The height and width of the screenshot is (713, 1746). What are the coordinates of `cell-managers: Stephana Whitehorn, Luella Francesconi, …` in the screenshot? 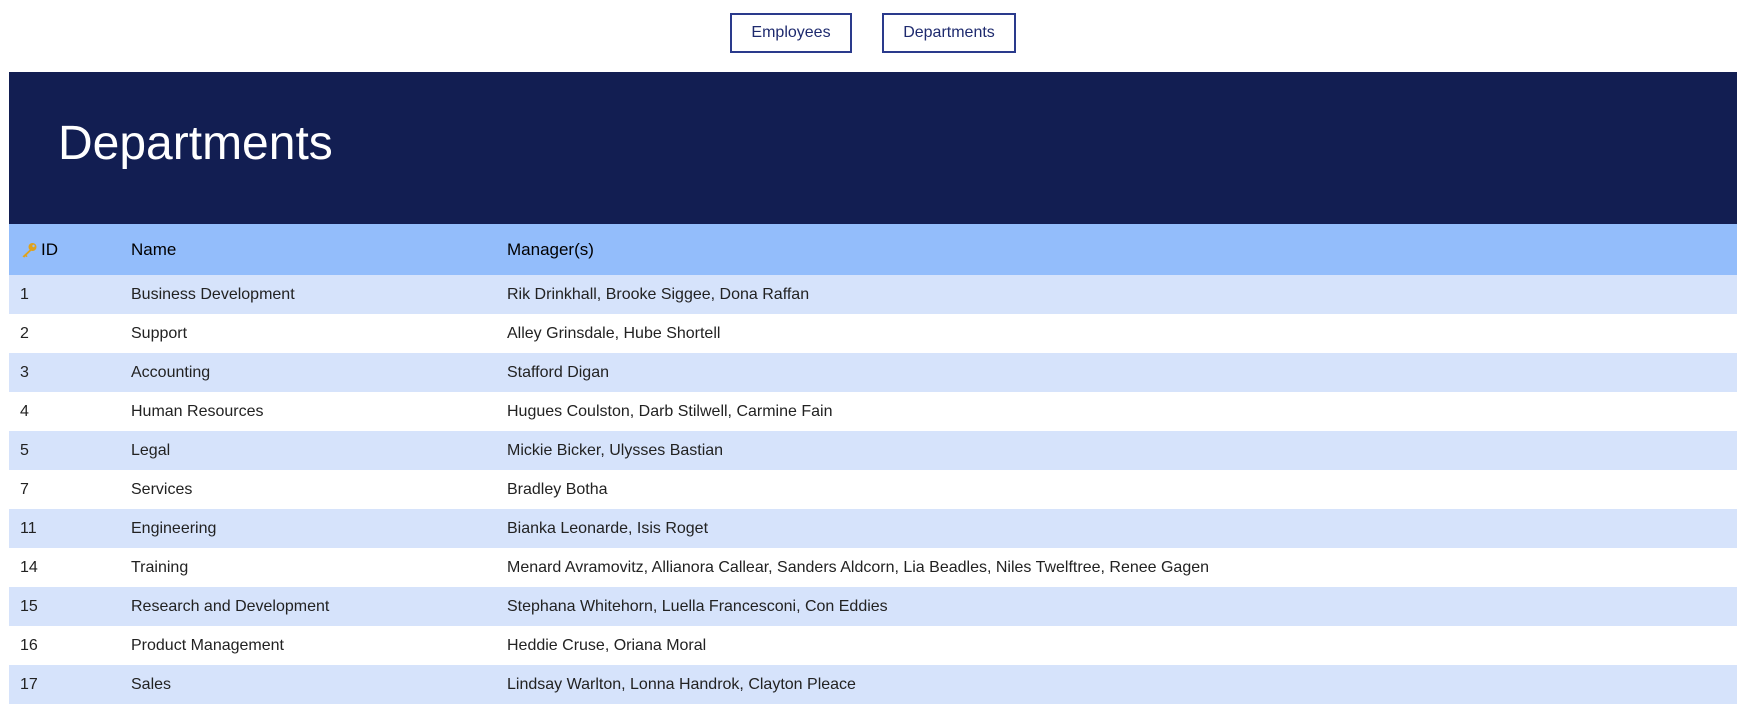 It's located at (697, 606).